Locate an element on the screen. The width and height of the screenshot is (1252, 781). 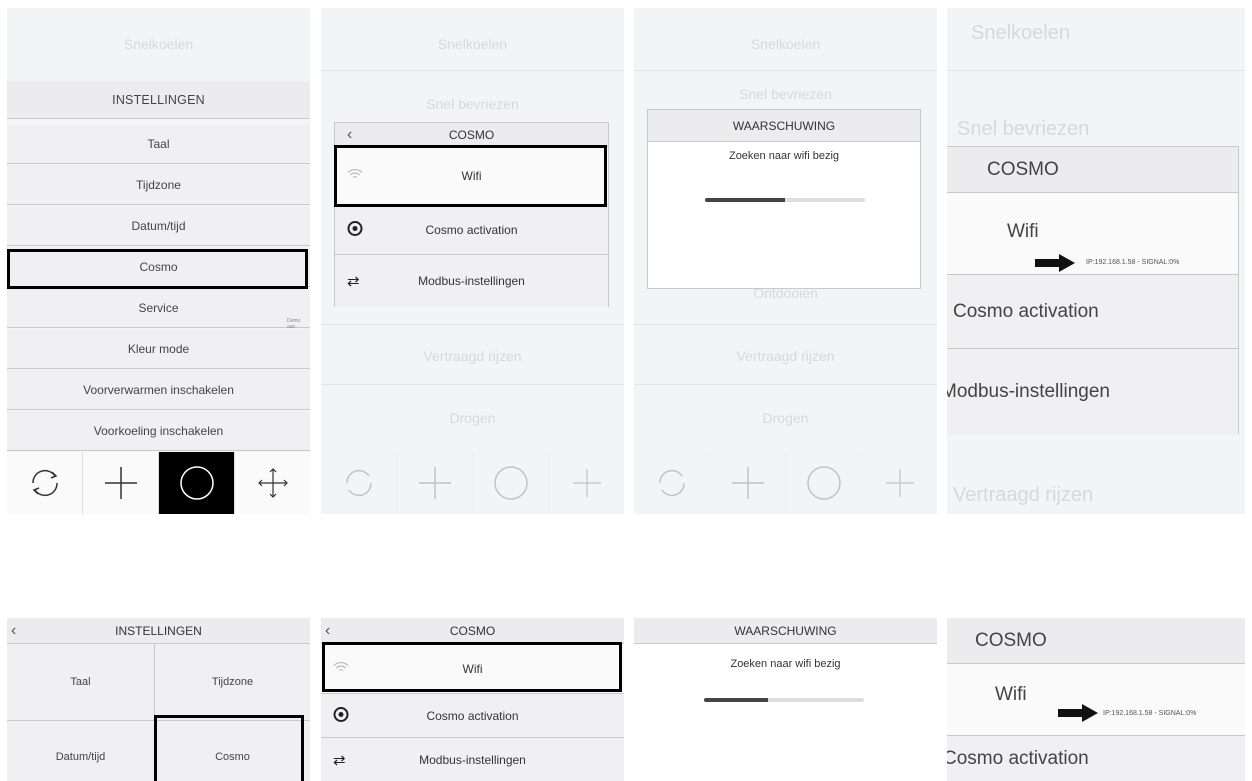
panel-wifi-search-closeup: WAARSCHUWING Zoeken naar wifi bezig is located at coordinates (785, 699).